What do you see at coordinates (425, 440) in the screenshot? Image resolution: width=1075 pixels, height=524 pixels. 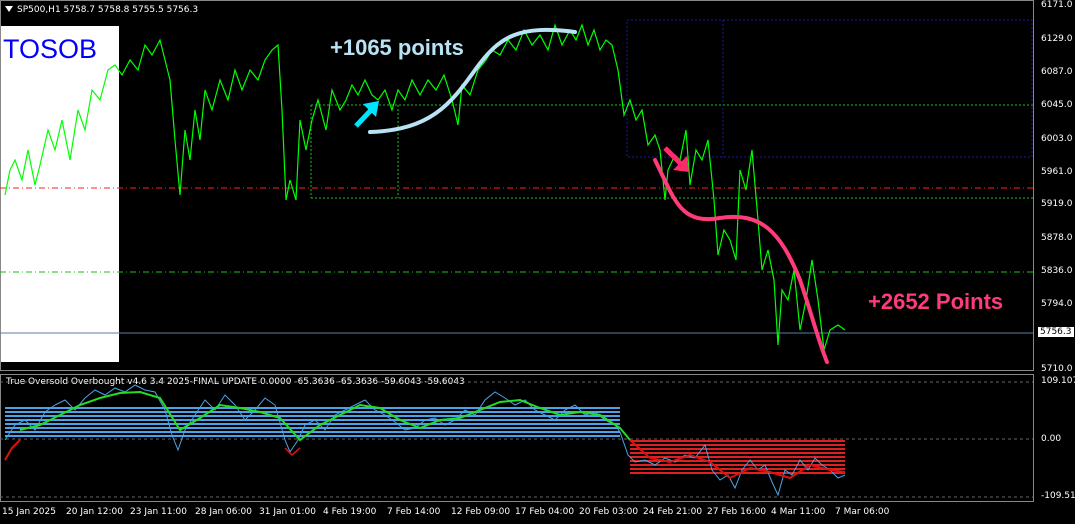 I see `indicator-histogram` at bounding box center [425, 440].